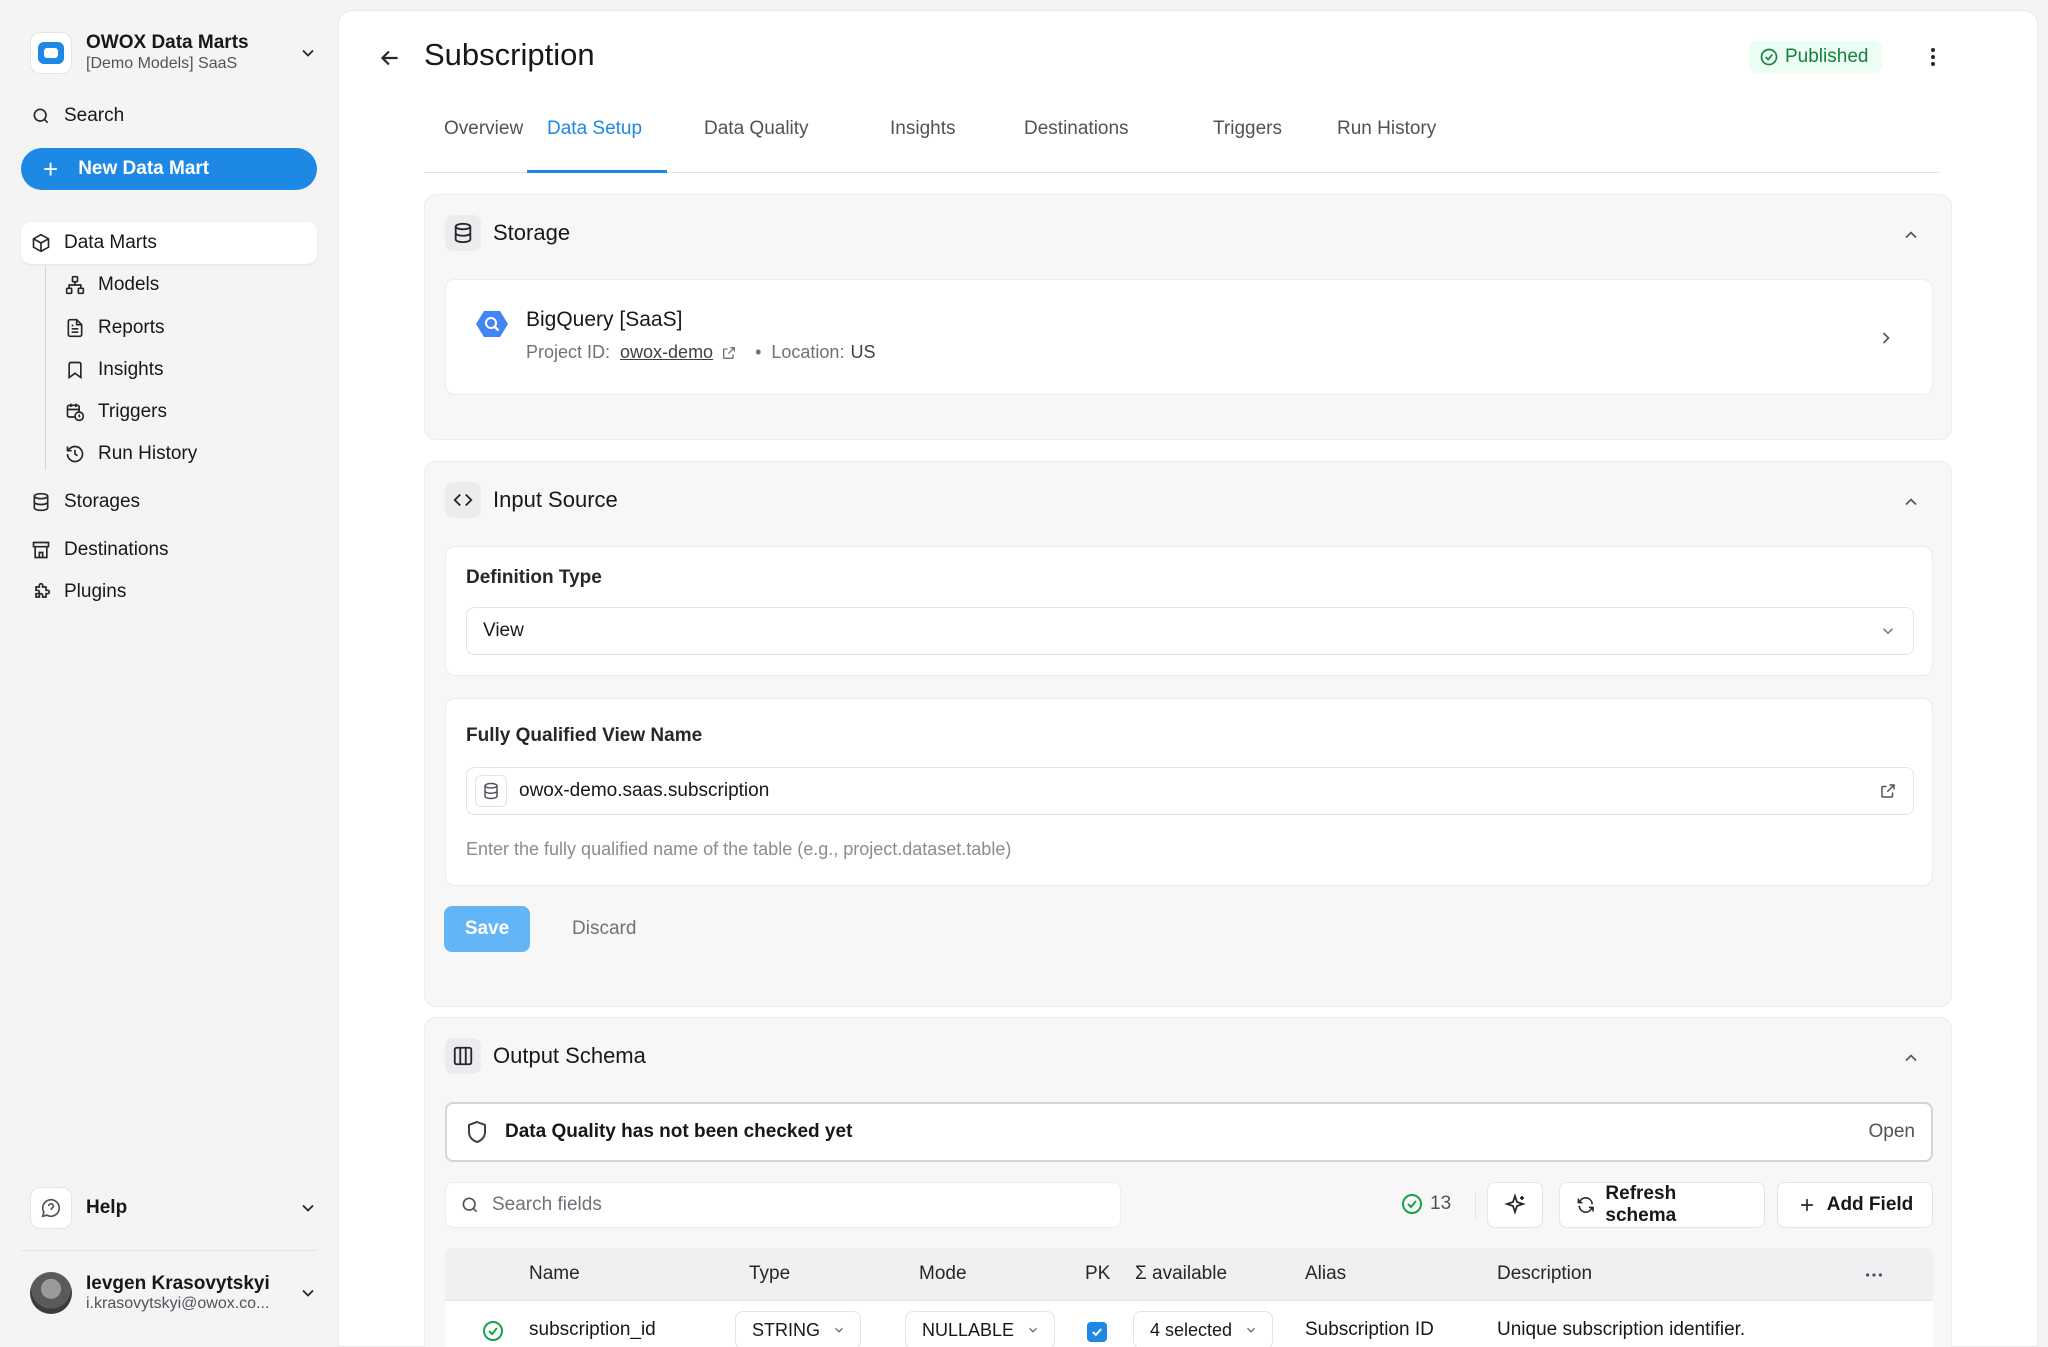 The height and width of the screenshot is (1347, 2048). Describe the element at coordinates (597, 142) in the screenshot. I see `tab-data-setup: Data Setup` at that location.